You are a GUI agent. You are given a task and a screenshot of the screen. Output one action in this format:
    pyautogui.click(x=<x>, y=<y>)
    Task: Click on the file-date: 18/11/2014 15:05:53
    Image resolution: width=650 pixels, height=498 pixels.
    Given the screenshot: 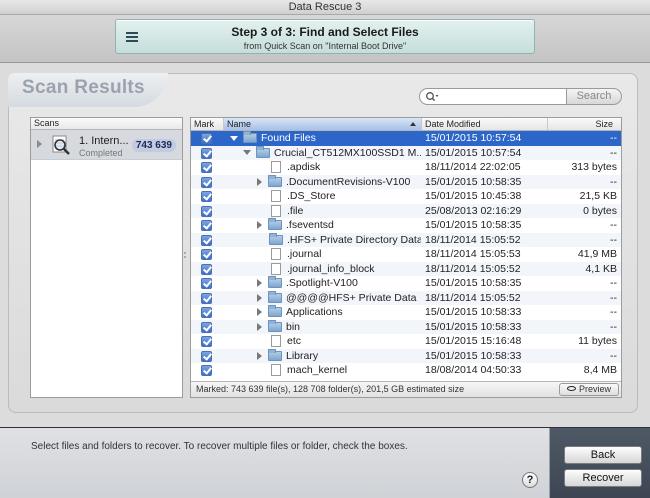 What is the action you would take?
    pyautogui.click(x=473, y=254)
    